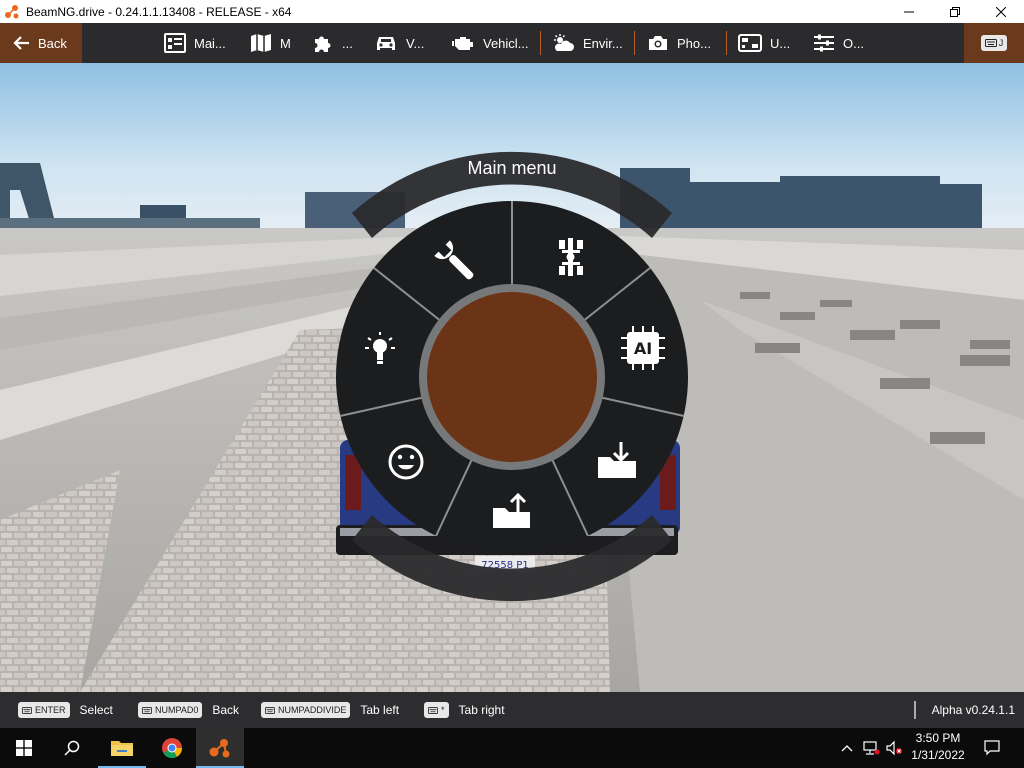 The height and width of the screenshot is (768, 1024). What do you see at coordinates (44, 710) in the screenshot?
I see `keyboard-key: ENTER` at bounding box center [44, 710].